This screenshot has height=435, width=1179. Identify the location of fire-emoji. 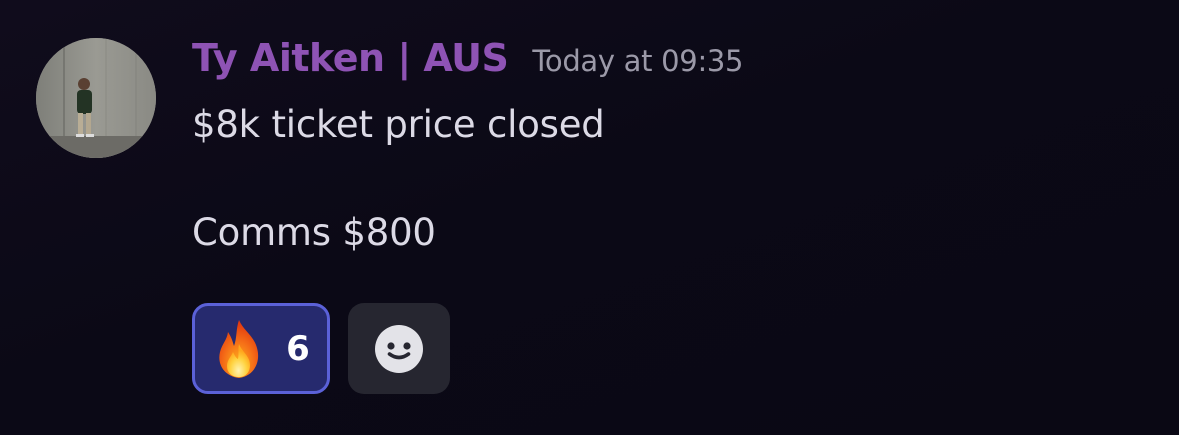
(239, 348).